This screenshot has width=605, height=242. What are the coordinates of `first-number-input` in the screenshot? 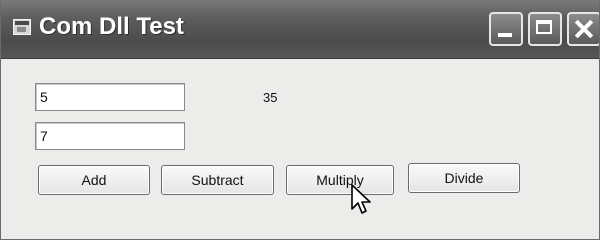 It's located at (110, 97).